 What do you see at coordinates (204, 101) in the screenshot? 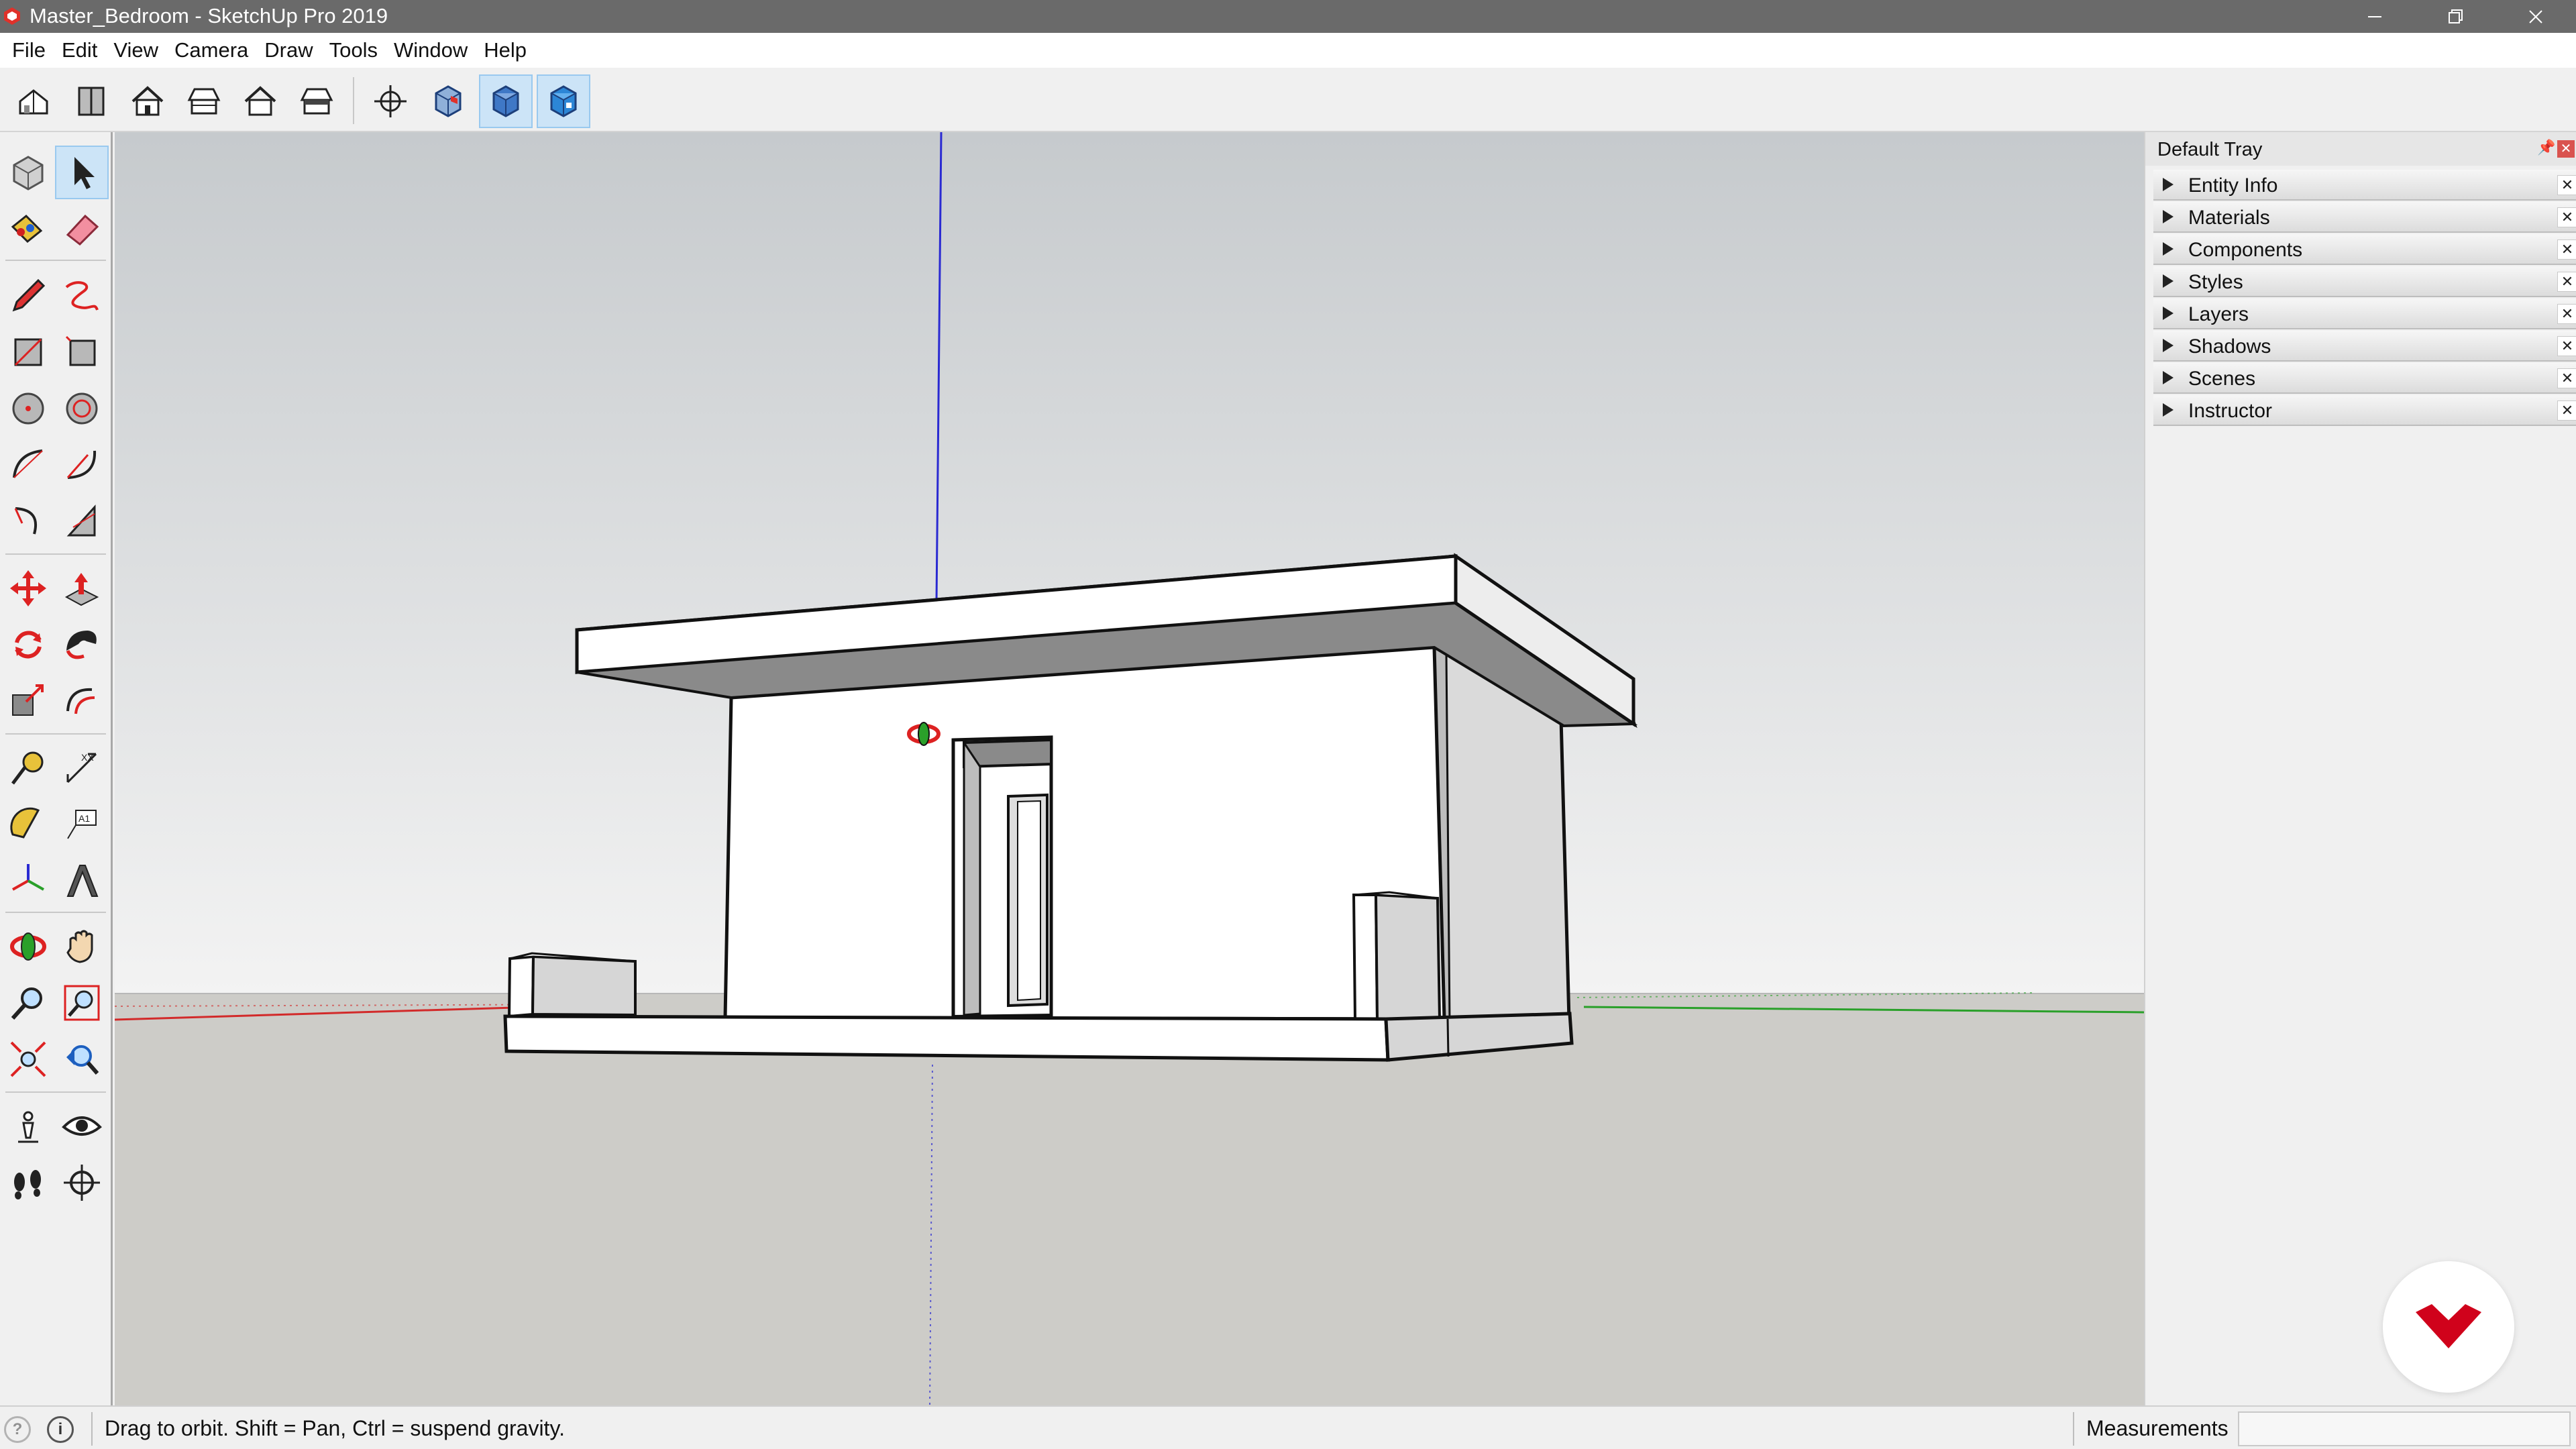
I see `right-view-button` at bounding box center [204, 101].